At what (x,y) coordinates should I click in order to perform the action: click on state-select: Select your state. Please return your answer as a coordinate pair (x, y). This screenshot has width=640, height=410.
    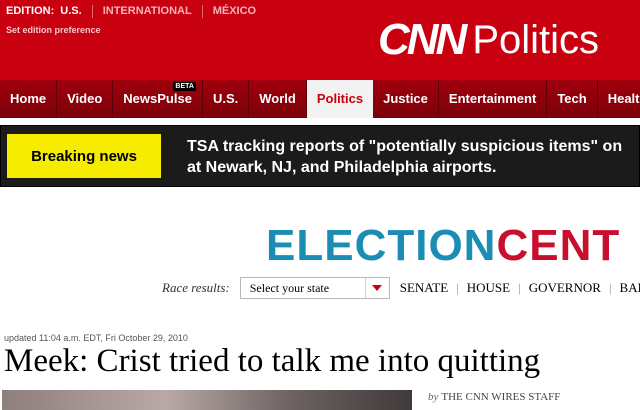
    Looking at the image, I should click on (314, 288).